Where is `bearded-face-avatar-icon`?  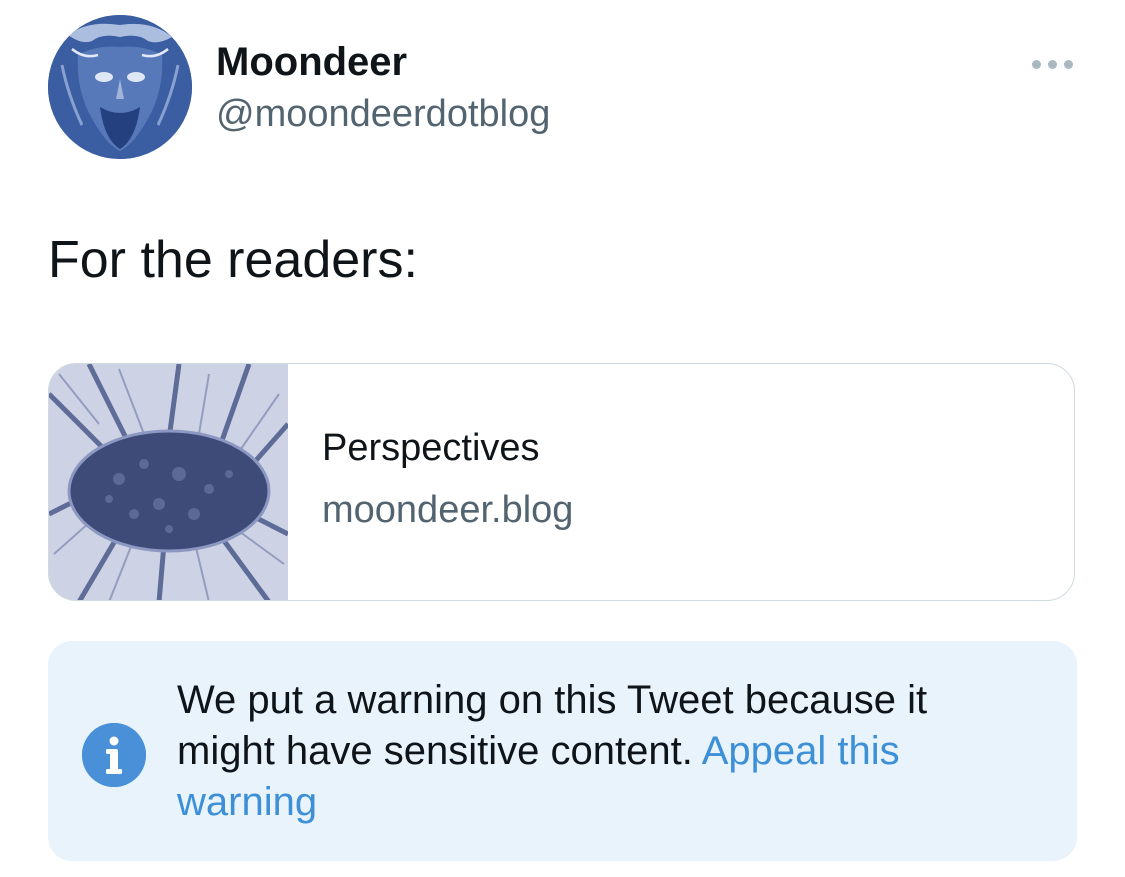
bearded-face-avatar-icon is located at coordinates (120, 87).